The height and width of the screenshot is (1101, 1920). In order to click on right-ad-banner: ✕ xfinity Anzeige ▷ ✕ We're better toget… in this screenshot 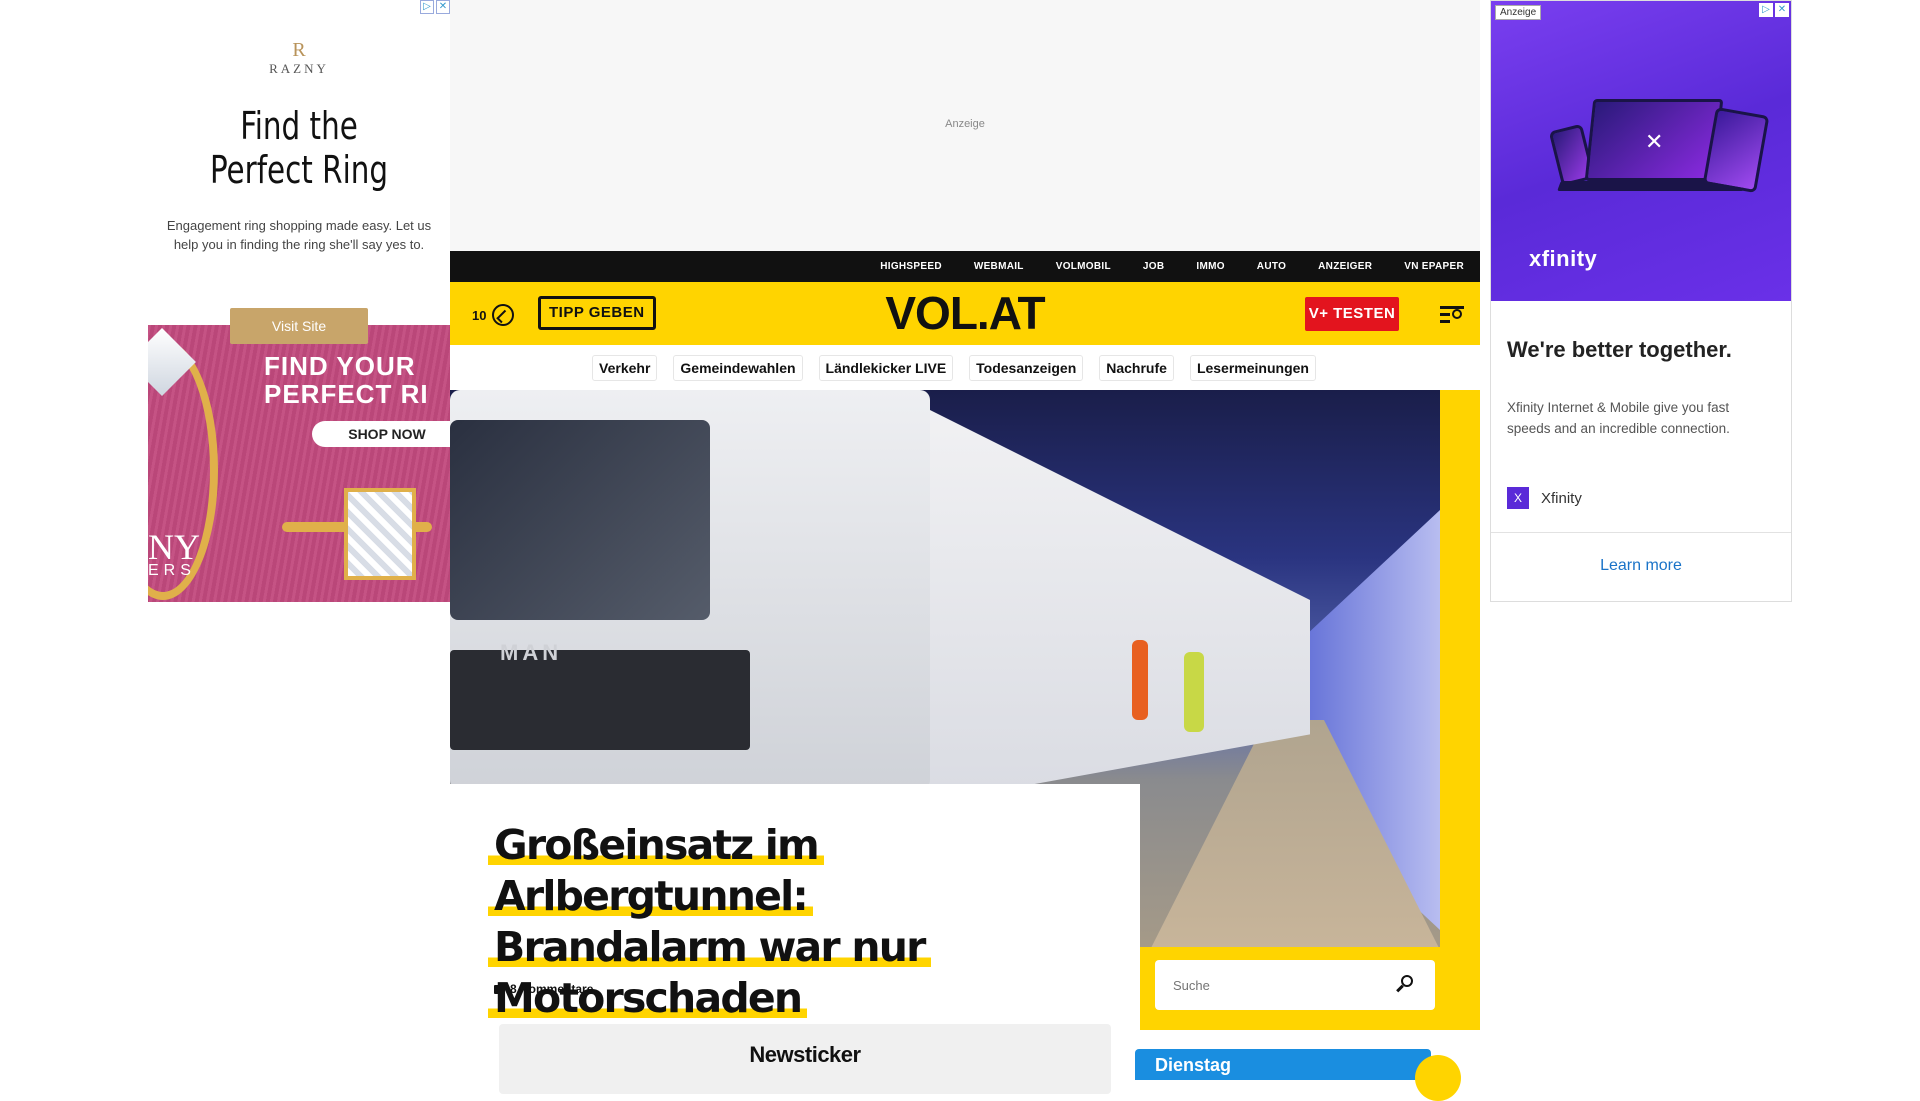, I will do `click(1641, 301)`.